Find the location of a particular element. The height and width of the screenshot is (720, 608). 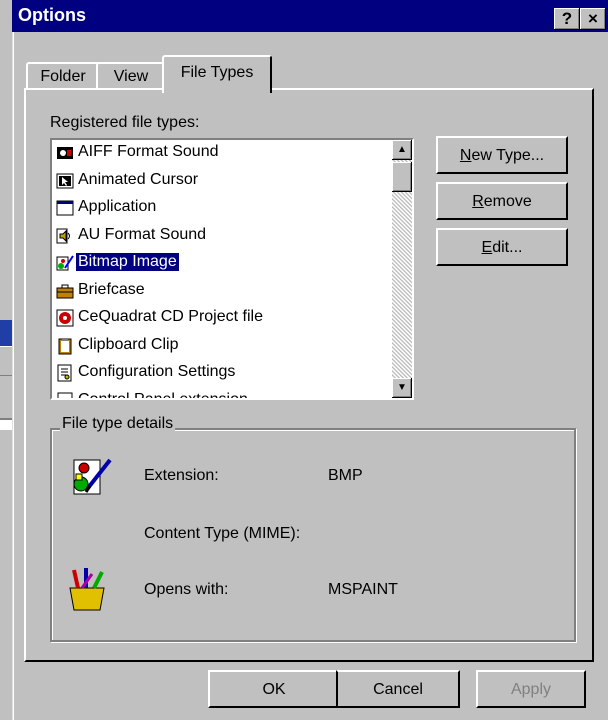

opens-with-label: Opens with: is located at coordinates (186, 589).